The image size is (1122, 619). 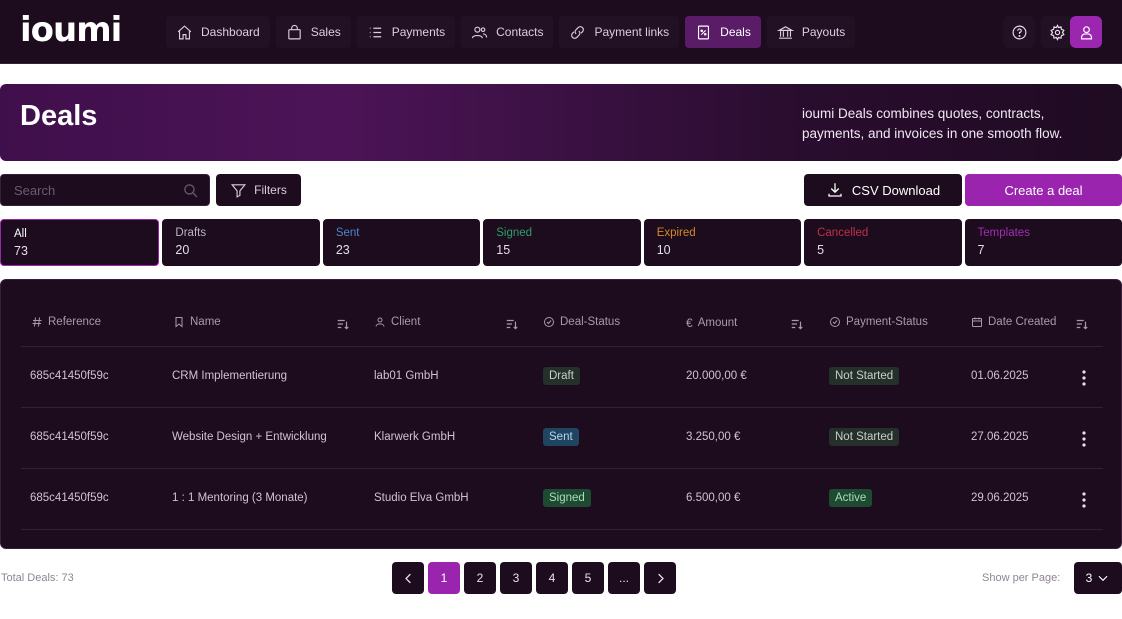 I want to click on column-label: Payment-Status, so click(x=887, y=322).